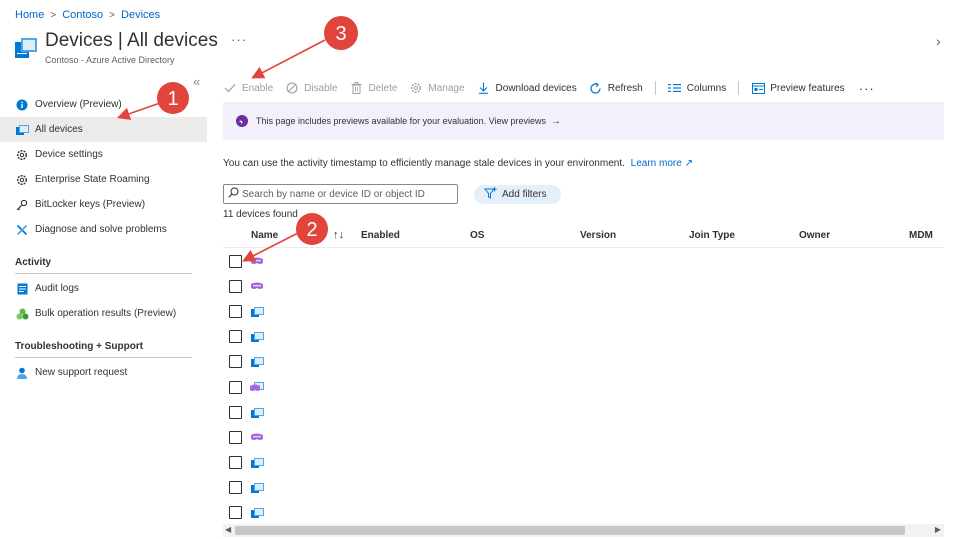 This screenshot has width=955, height=539. What do you see at coordinates (103, 204) in the screenshot?
I see `sidebar-item-bitlocker-keys: BitLocker keys (Preview)` at bounding box center [103, 204].